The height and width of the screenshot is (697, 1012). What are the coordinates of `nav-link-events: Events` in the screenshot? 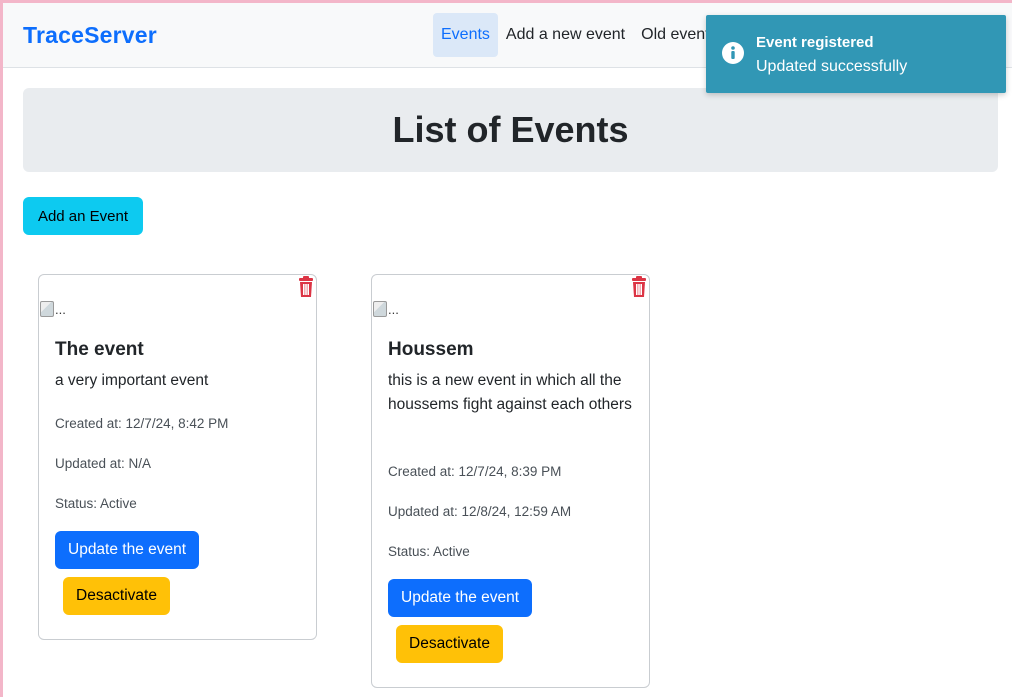 It's located at (465, 35).